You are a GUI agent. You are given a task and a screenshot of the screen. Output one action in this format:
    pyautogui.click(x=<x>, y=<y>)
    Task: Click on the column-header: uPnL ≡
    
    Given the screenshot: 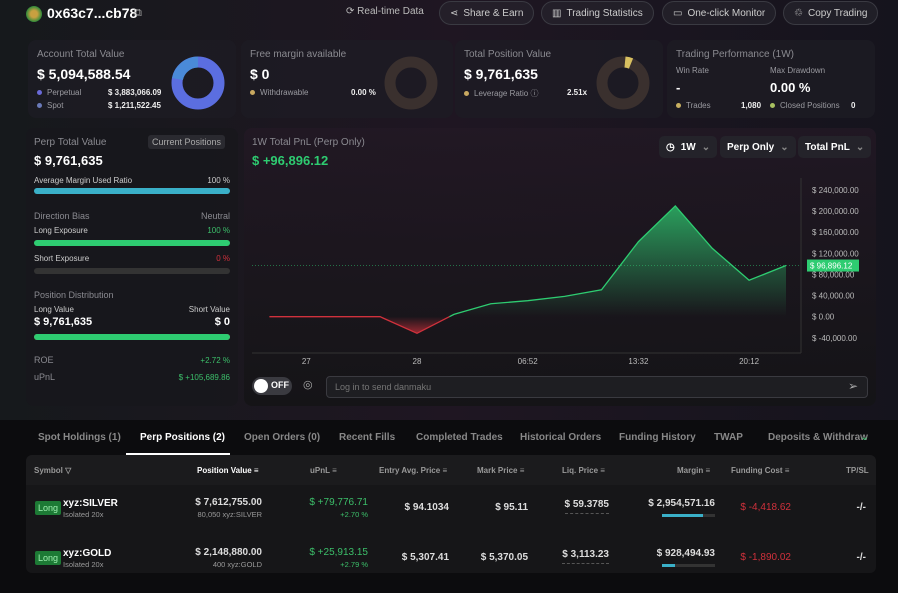 What is the action you would take?
    pyautogui.click(x=323, y=470)
    